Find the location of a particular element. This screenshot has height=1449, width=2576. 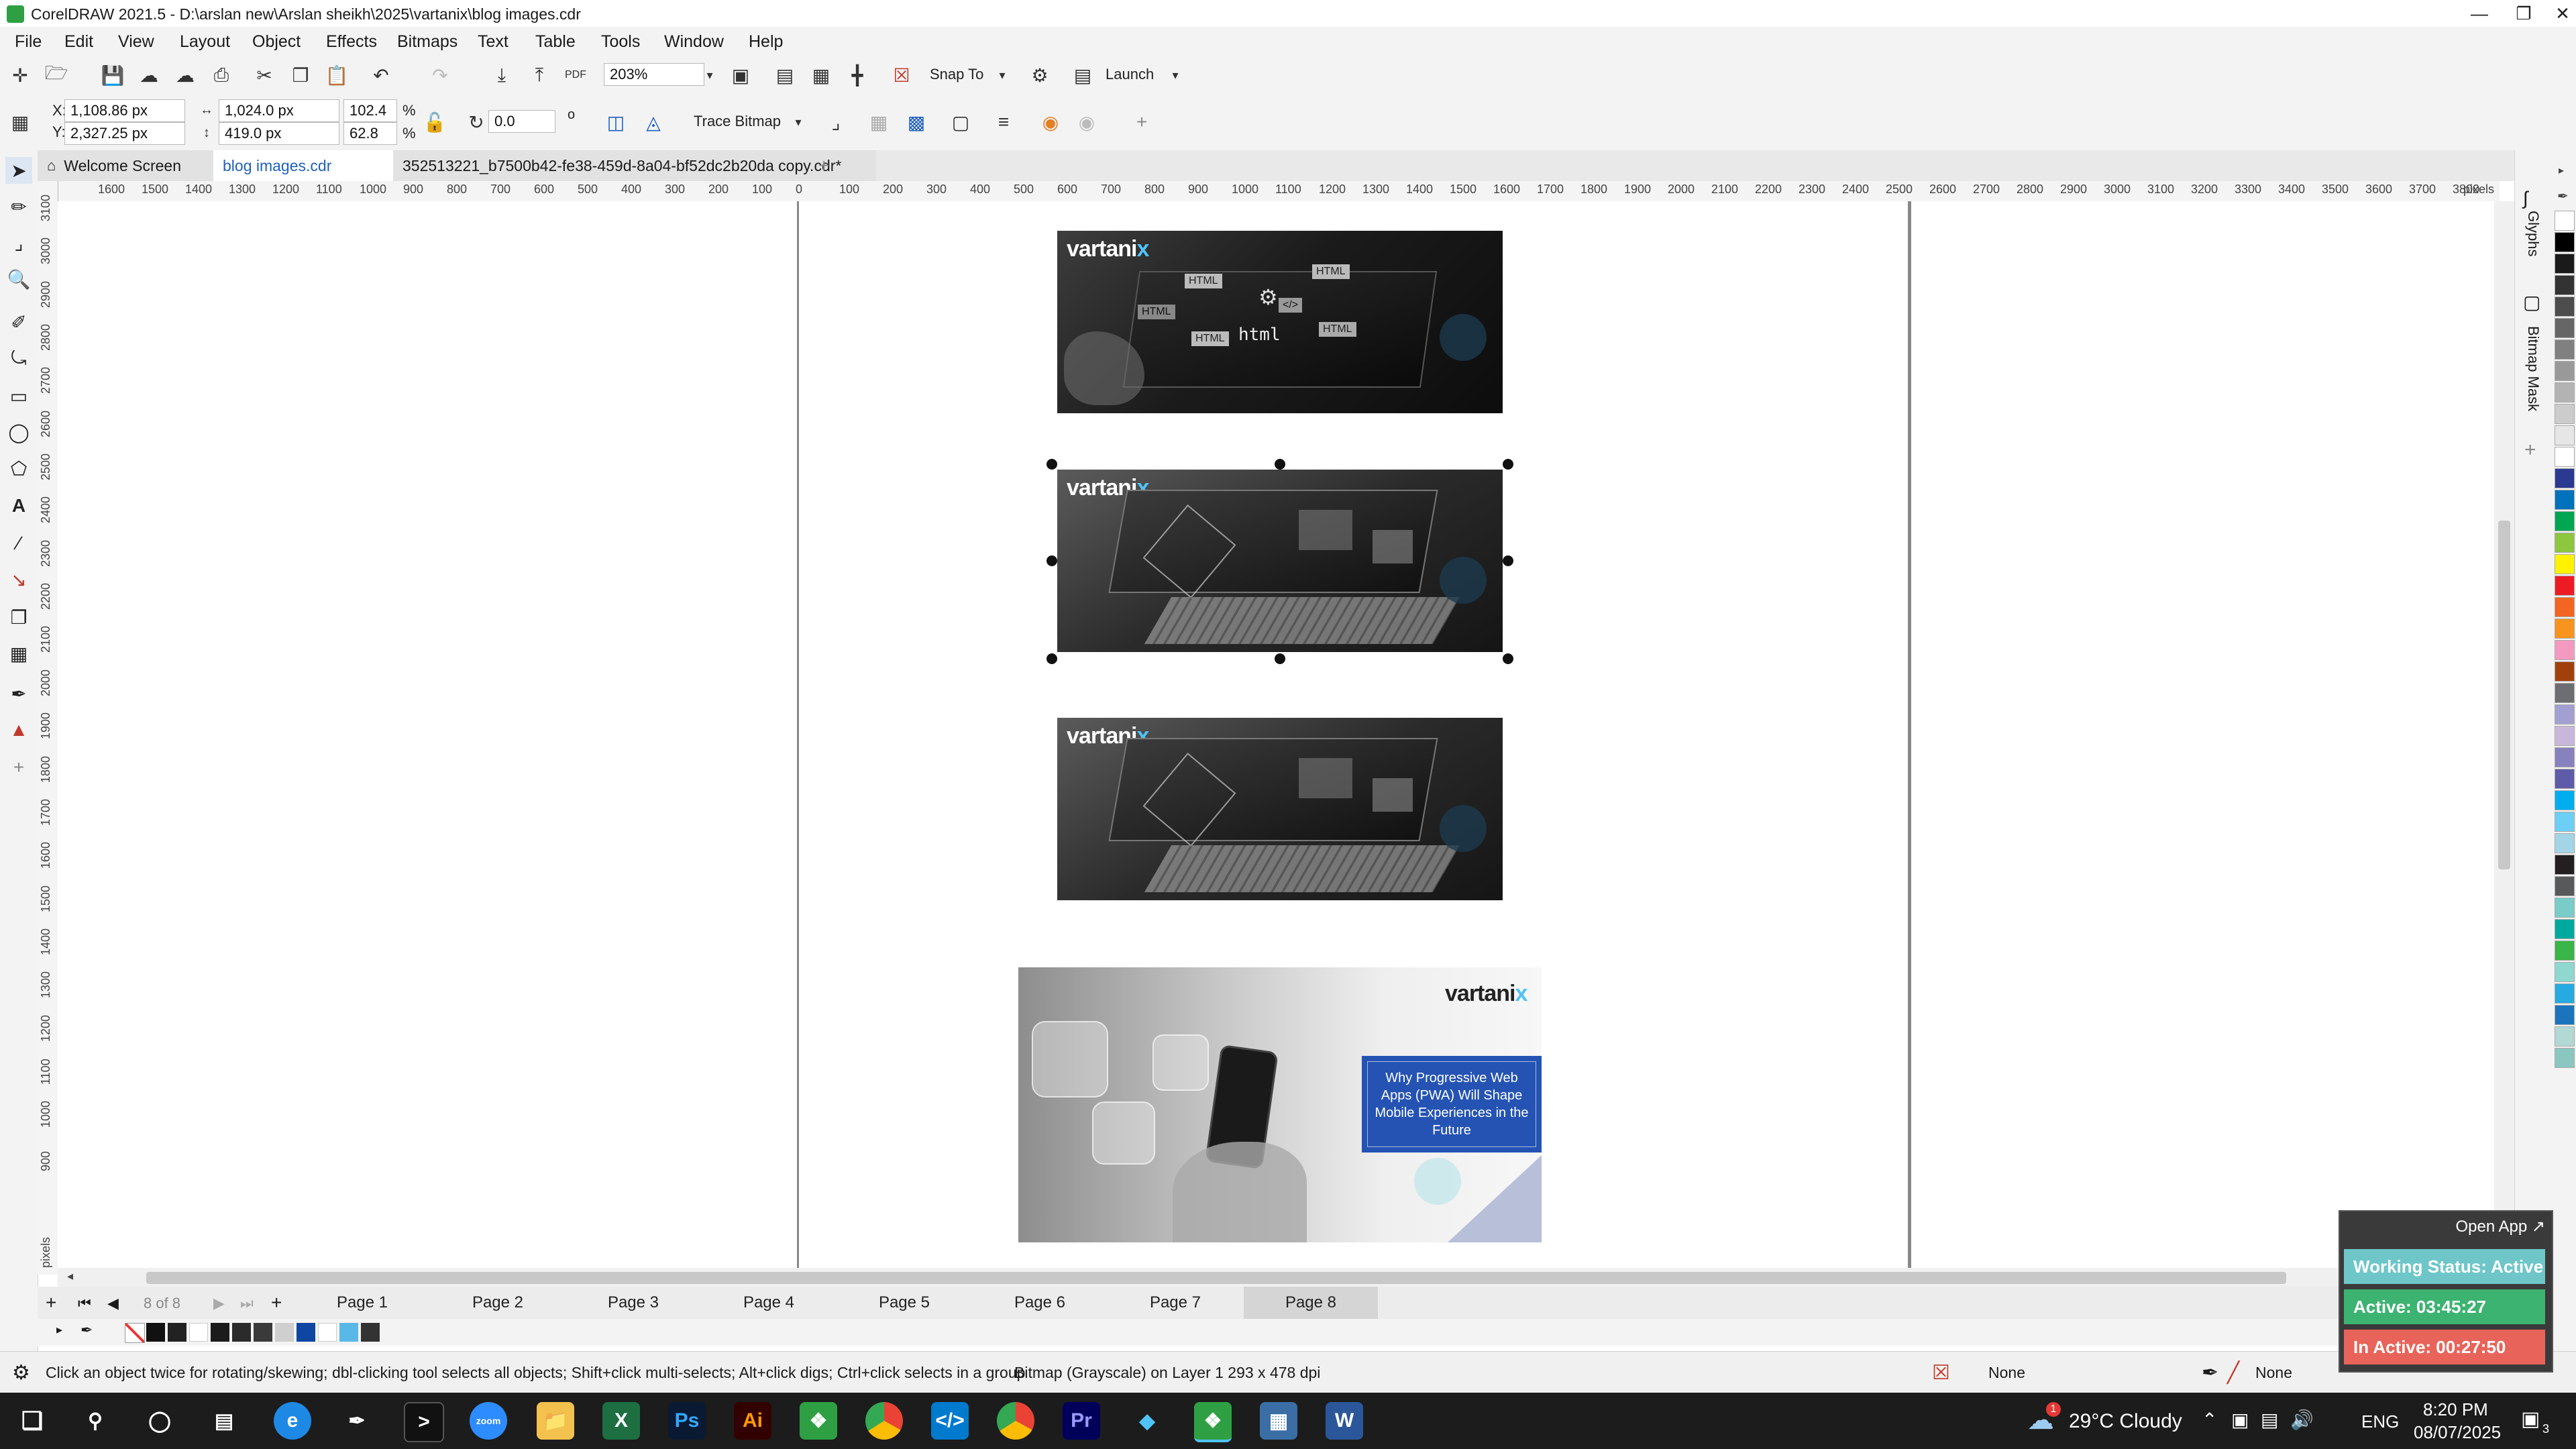

doc-palette-eyedropper-icon: ✒ is located at coordinates (86, 1330).